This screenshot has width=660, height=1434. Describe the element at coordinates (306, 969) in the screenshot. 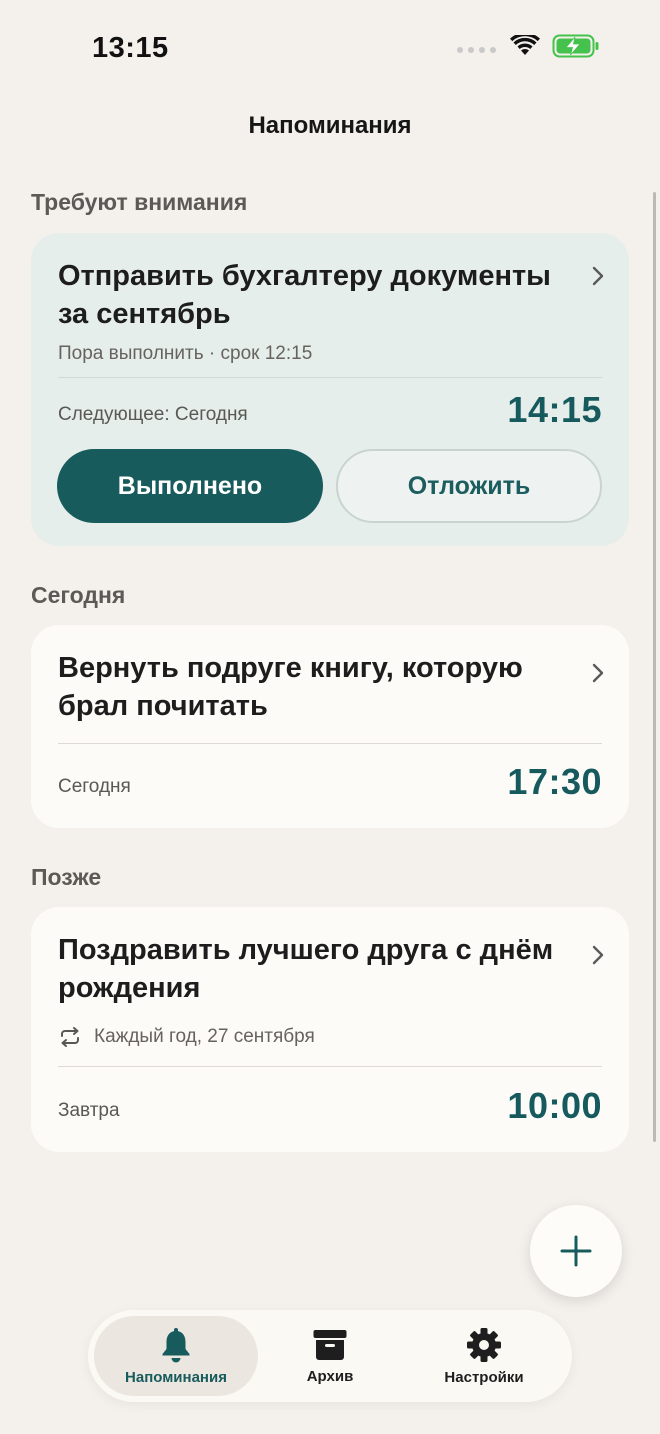

I see `reminder-title: Поздравить лучшего друга с днём рождения` at that location.